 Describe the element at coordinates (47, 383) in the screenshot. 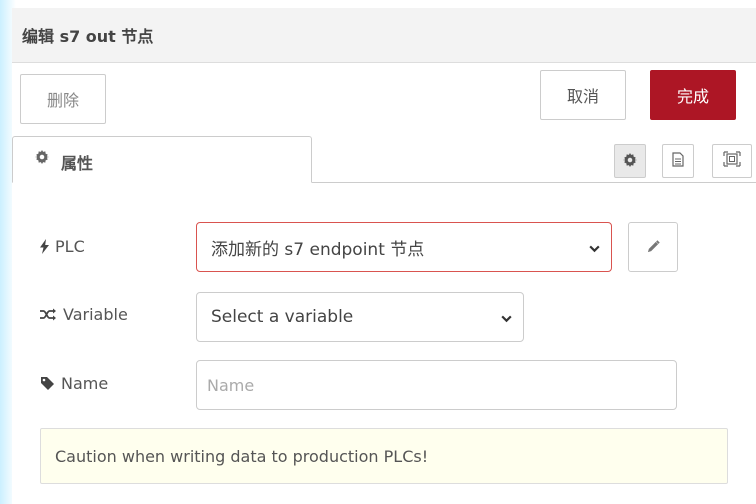

I see `tag-icon` at that location.